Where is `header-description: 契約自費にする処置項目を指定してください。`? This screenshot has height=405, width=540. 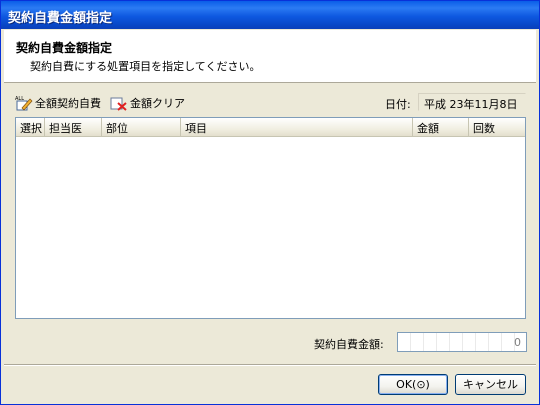
header-description: 契約自費にする処置項目を指定してください。 is located at coordinates (145, 66).